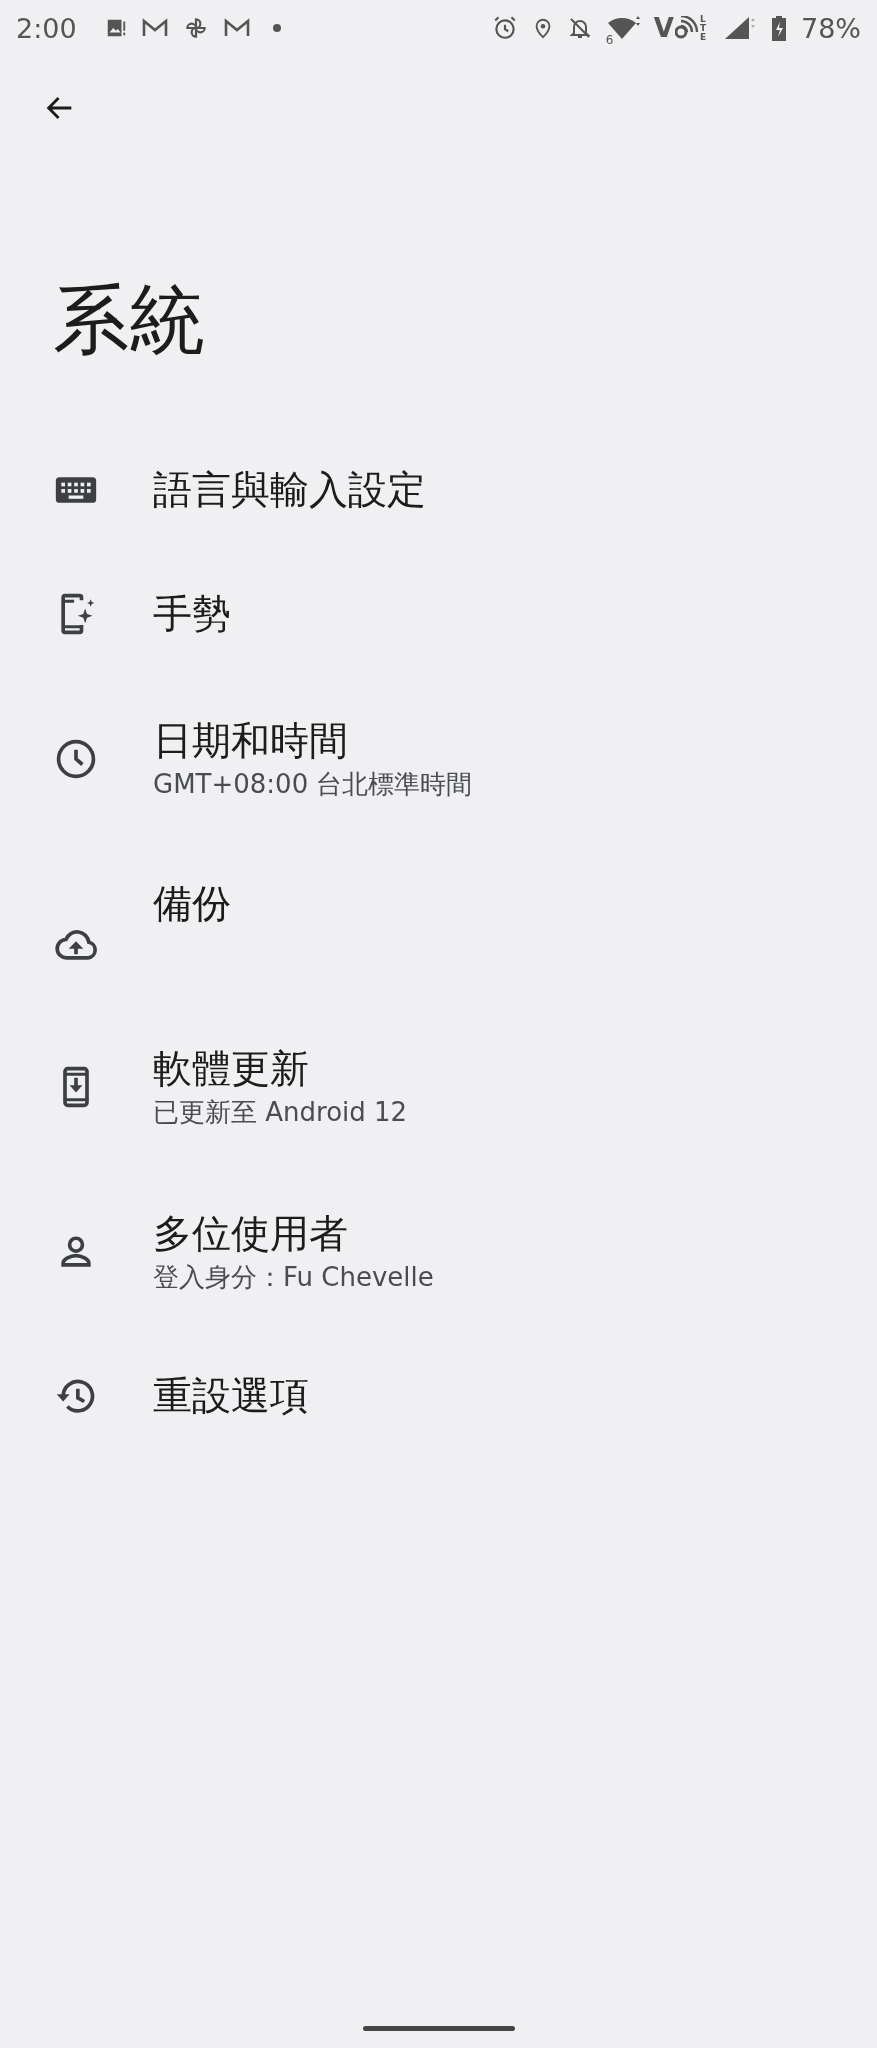 Image resolution: width=877 pixels, height=2048 pixels. What do you see at coordinates (192, 904) in the screenshot?
I see `item-title: 備份` at bounding box center [192, 904].